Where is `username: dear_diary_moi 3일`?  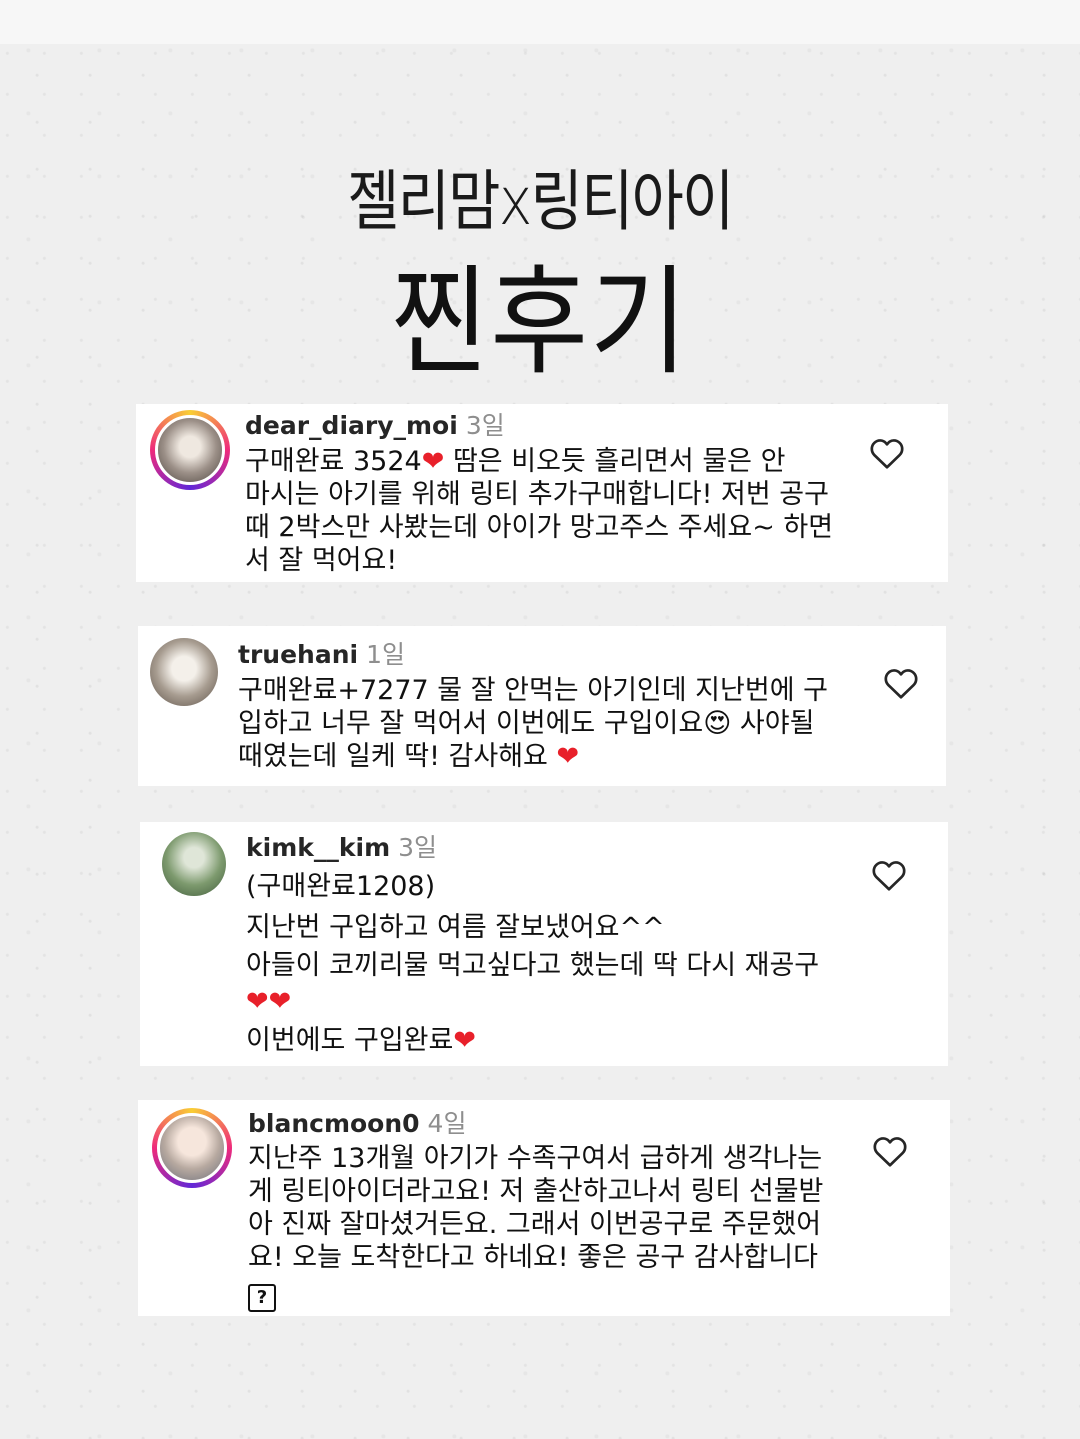
username: dear_diary_moi 3일 is located at coordinates (375, 424).